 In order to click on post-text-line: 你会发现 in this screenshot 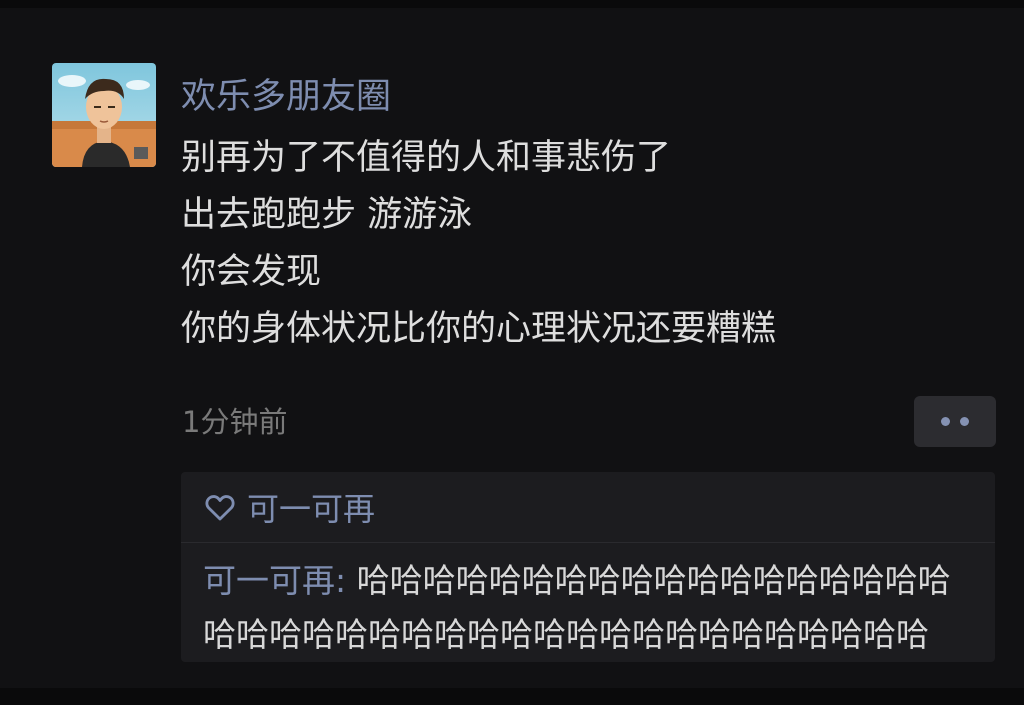, I will do `click(251, 272)`.